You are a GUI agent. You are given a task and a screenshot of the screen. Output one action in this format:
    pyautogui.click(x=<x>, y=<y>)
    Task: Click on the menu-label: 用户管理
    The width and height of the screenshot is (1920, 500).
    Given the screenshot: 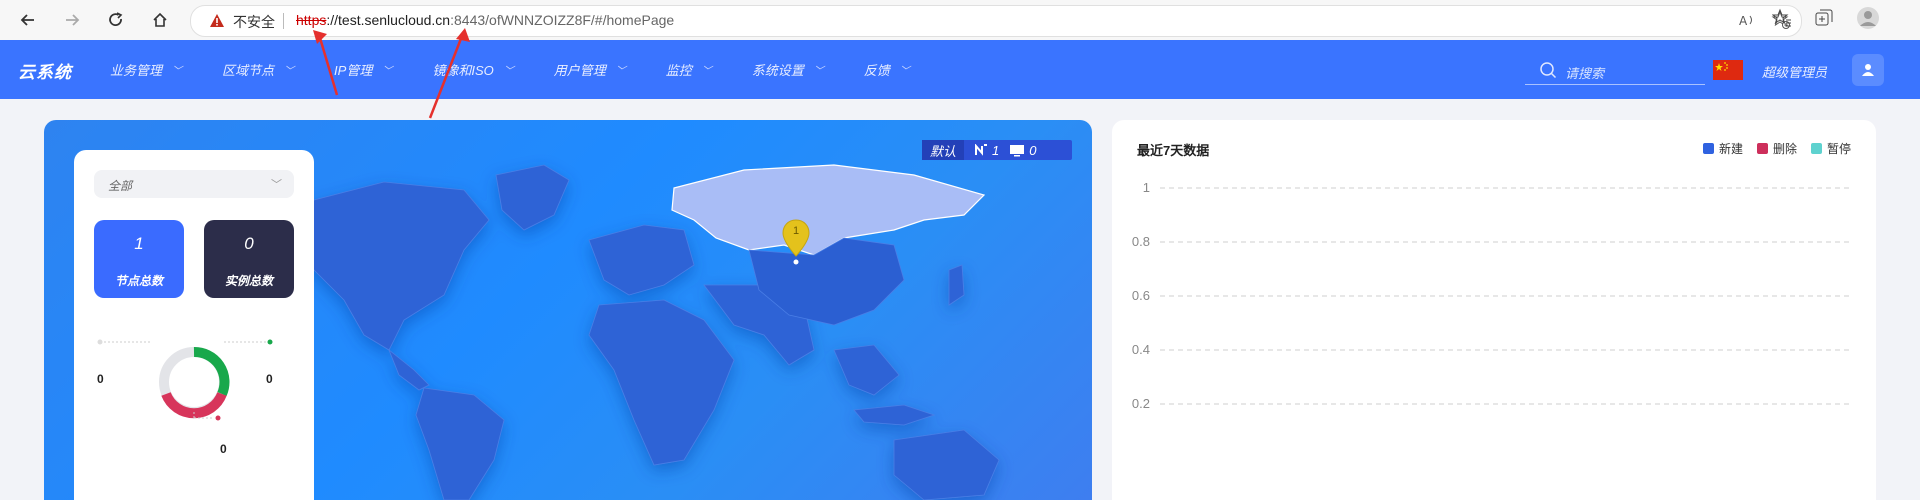 What is the action you would take?
    pyautogui.click(x=579, y=70)
    